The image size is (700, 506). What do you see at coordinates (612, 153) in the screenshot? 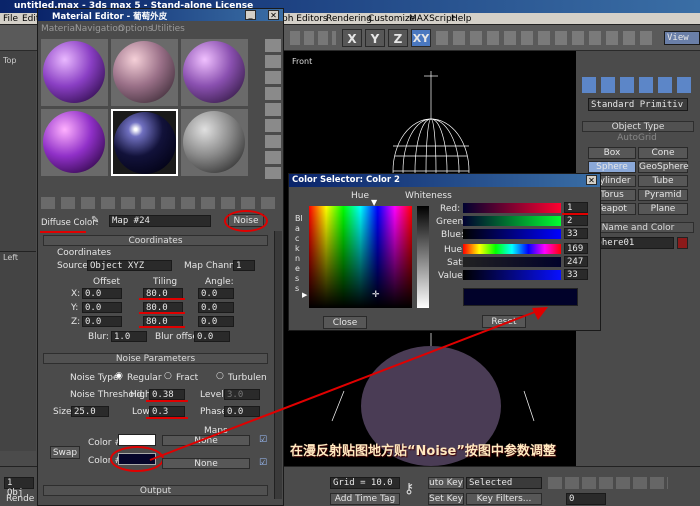
I see `box-button: Box` at bounding box center [612, 153].